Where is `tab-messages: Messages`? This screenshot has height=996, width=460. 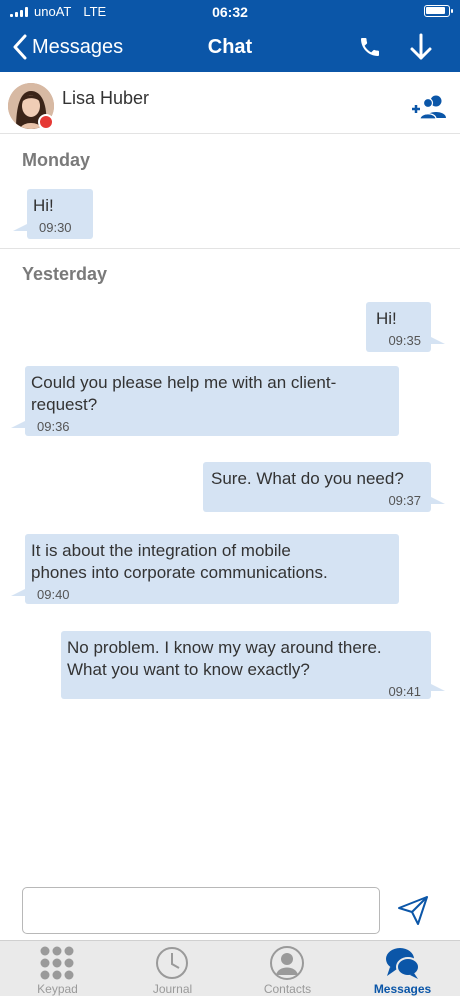 tab-messages: Messages is located at coordinates (402, 968).